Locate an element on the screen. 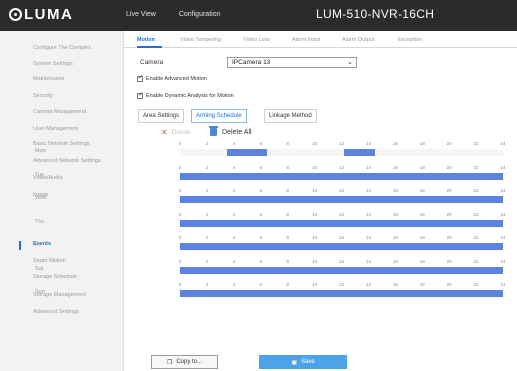 This screenshot has height=371, width=517. day-label: Mon is located at coordinates (40, 151).